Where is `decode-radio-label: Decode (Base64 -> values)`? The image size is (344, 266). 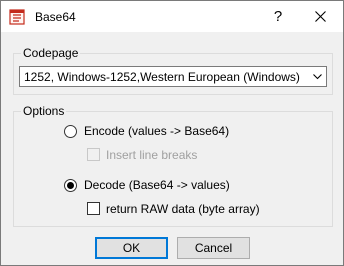
decode-radio-label: Decode (Base64 -> values) is located at coordinates (157, 185).